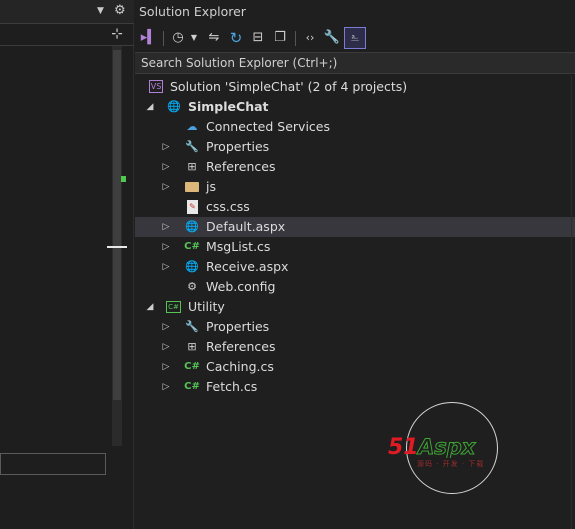  Describe the element at coordinates (117, 225) in the screenshot. I see `scrollbar-thumb` at that location.